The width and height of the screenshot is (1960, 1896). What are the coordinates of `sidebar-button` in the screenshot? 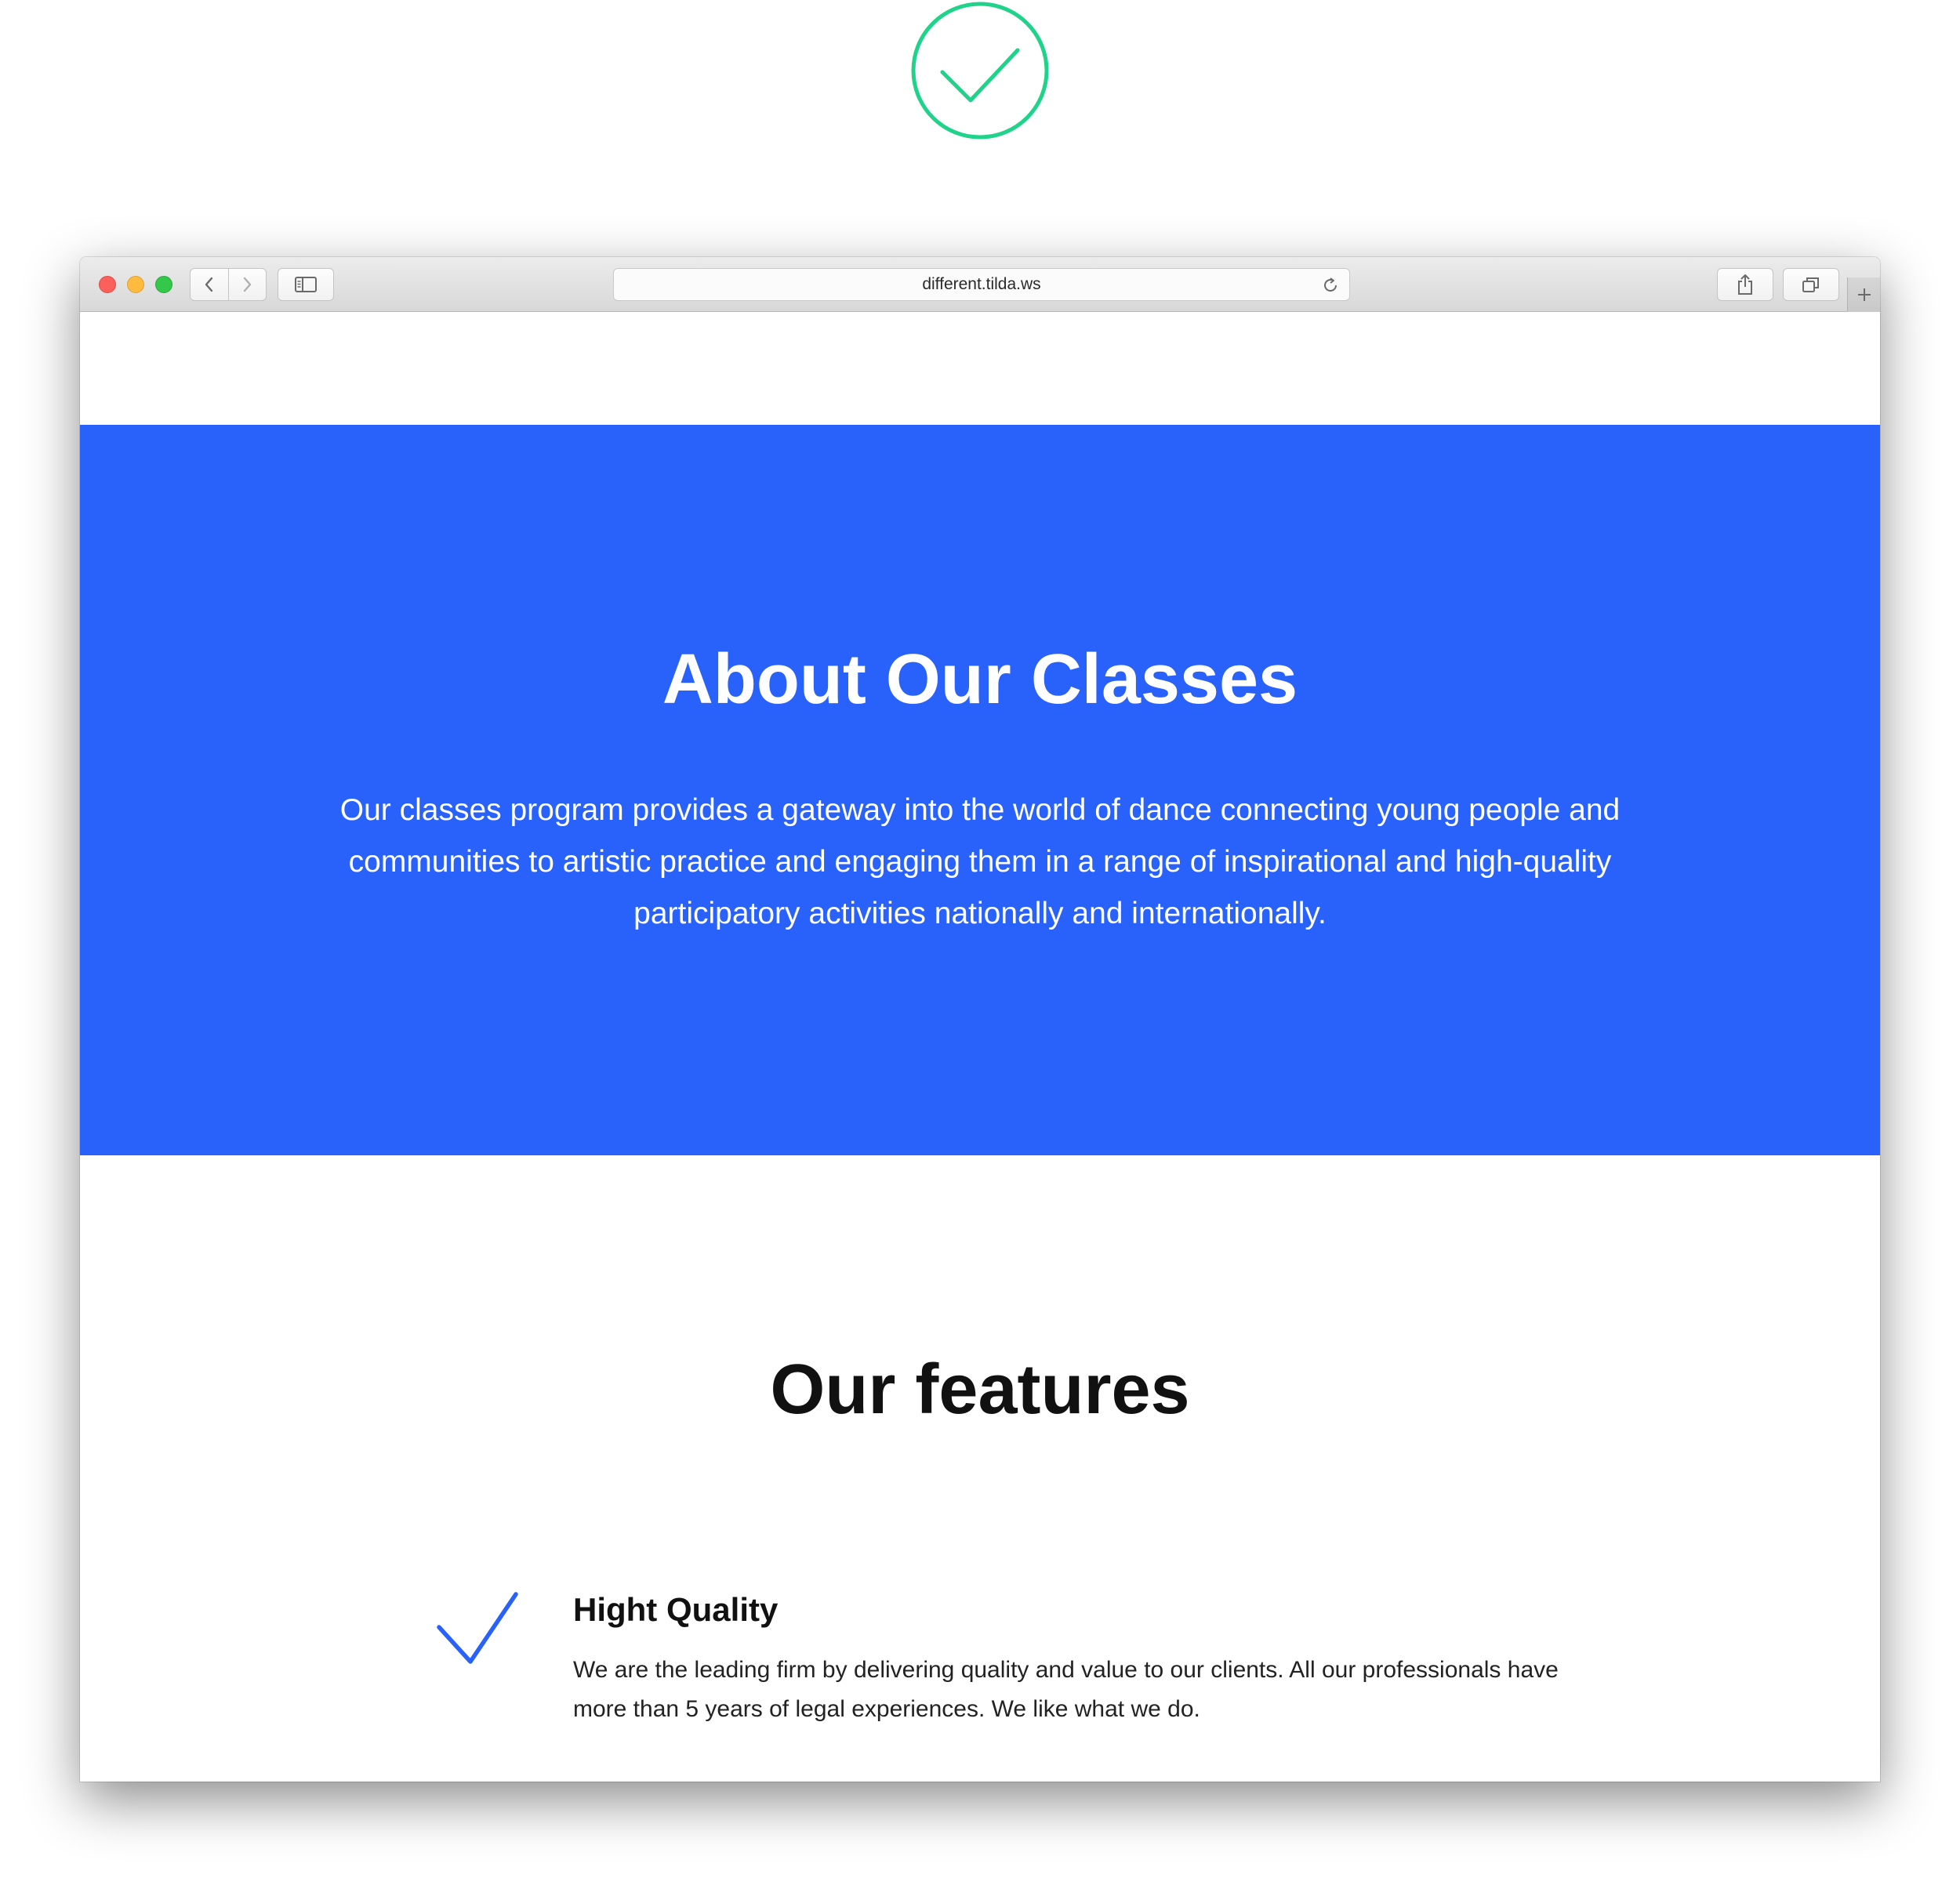 It's located at (306, 284).